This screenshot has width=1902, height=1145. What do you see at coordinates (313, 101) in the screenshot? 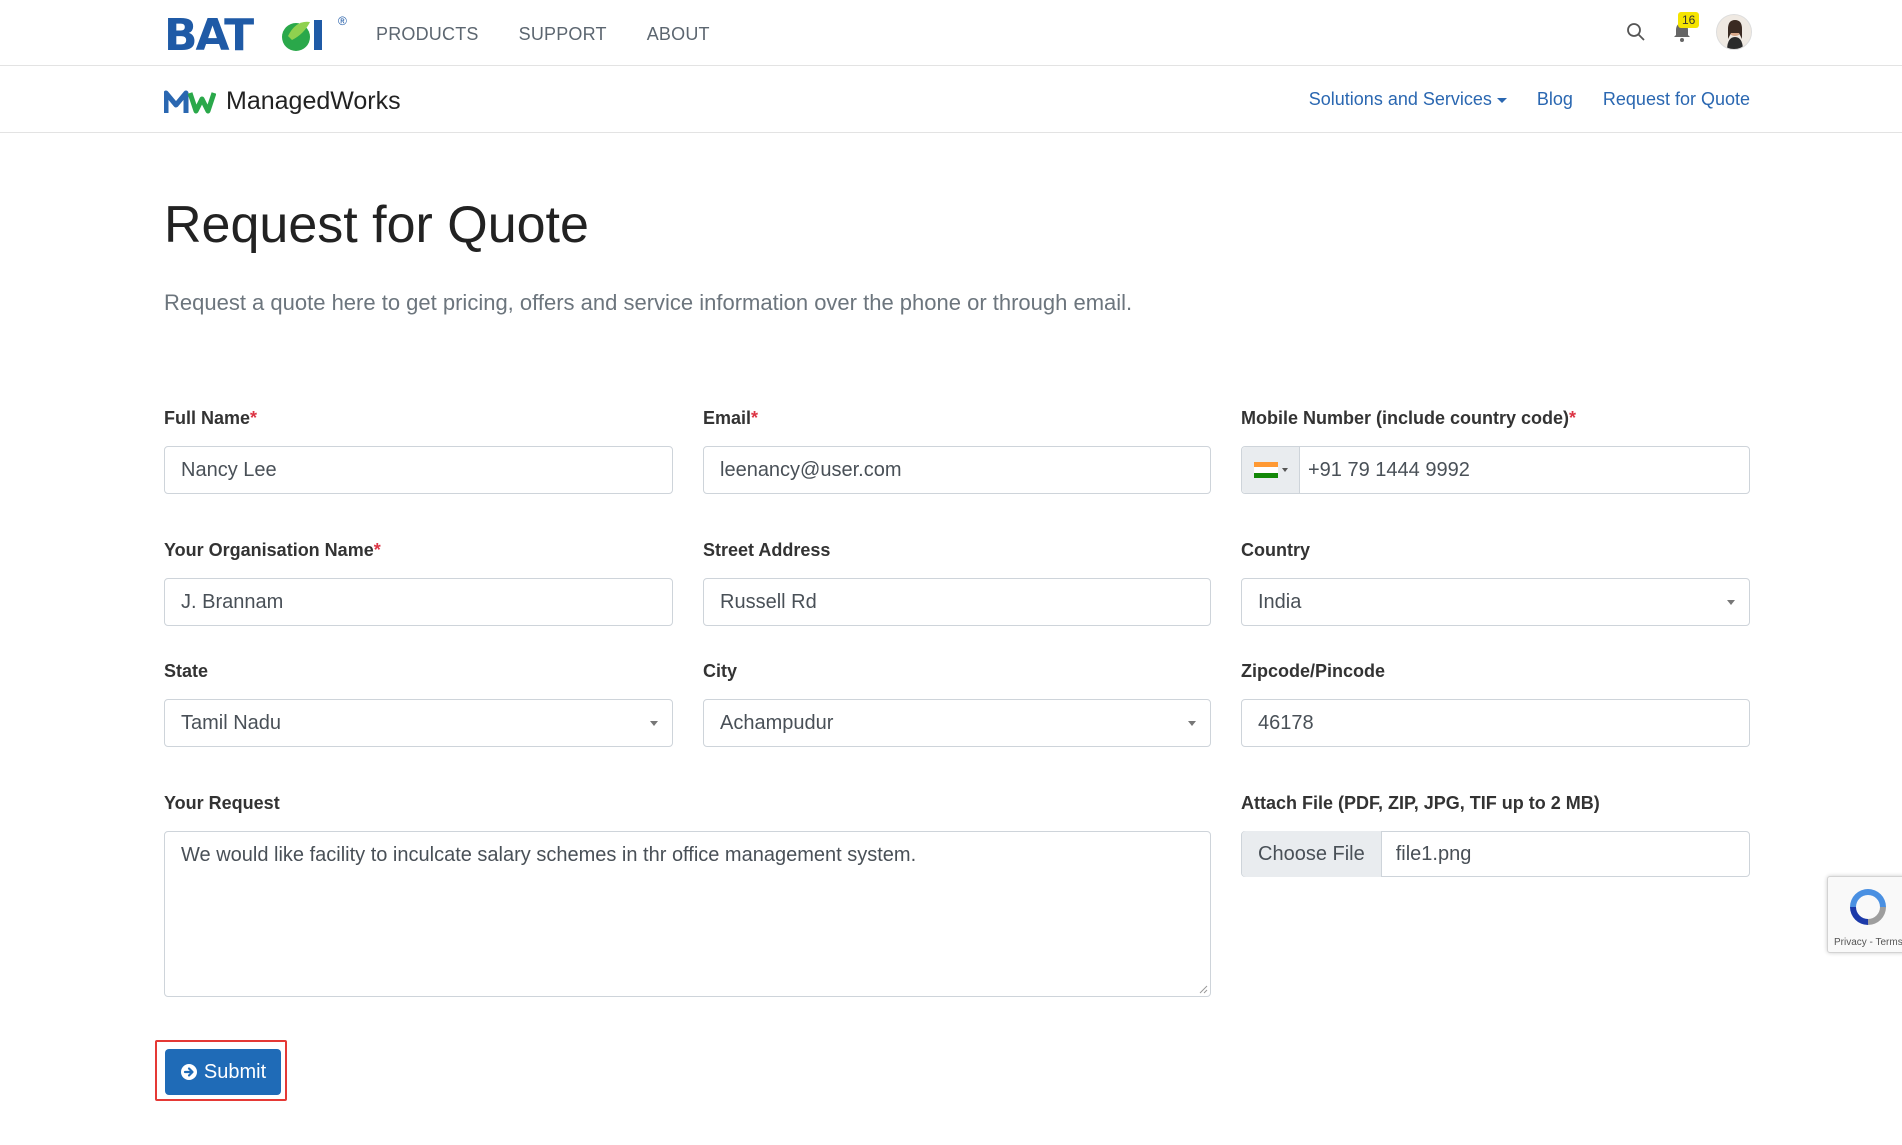
I see `brand-name: ManagedWorks` at bounding box center [313, 101].